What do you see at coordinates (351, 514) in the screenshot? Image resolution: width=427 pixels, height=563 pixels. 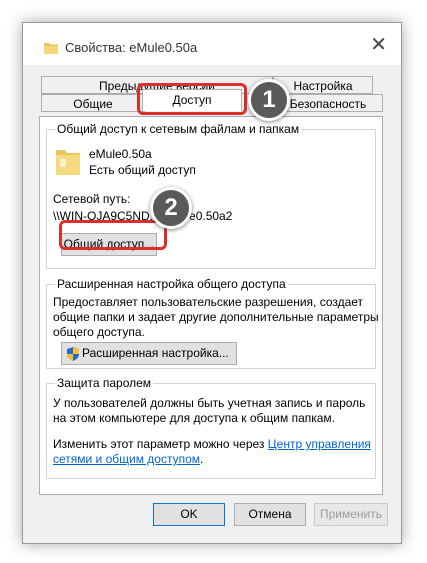 I see `apply-button: Применить` at bounding box center [351, 514].